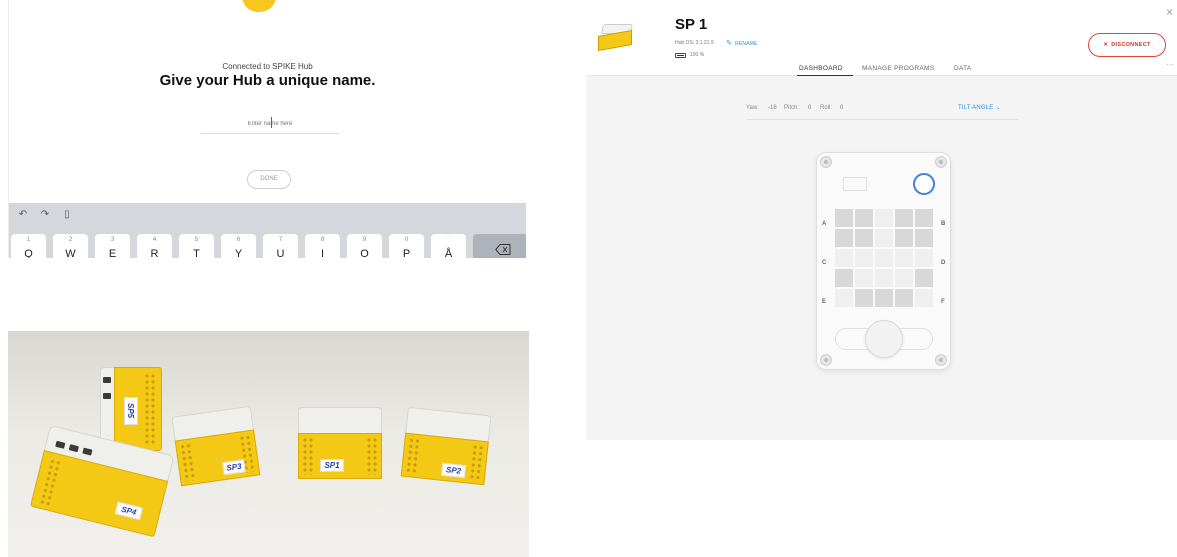 This screenshot has height=557, width=1177. What do you see at coordinates (238, 246) in the screenshot?
I see `key-y: 6Y` at bounding box center [238, 246].